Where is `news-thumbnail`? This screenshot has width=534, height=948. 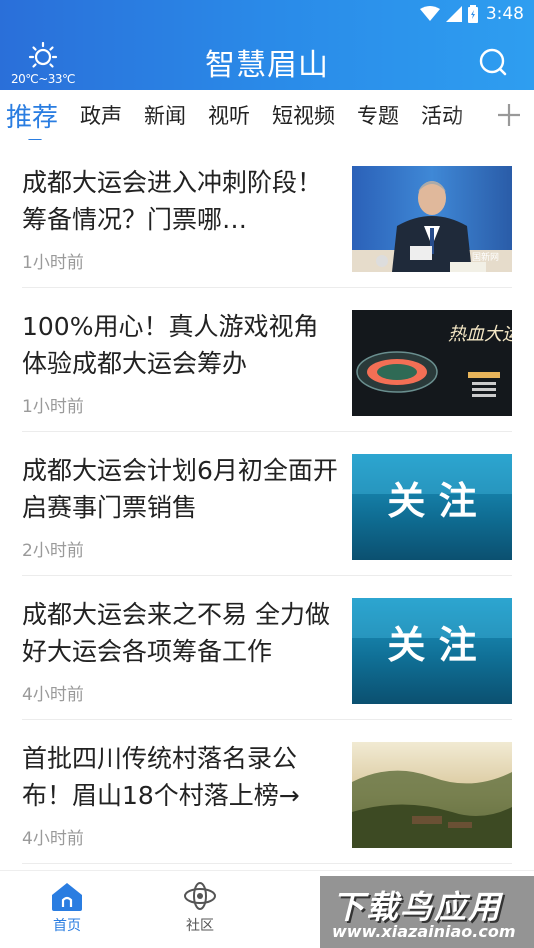 news-thumbnail is located at coordinates (432, 795).